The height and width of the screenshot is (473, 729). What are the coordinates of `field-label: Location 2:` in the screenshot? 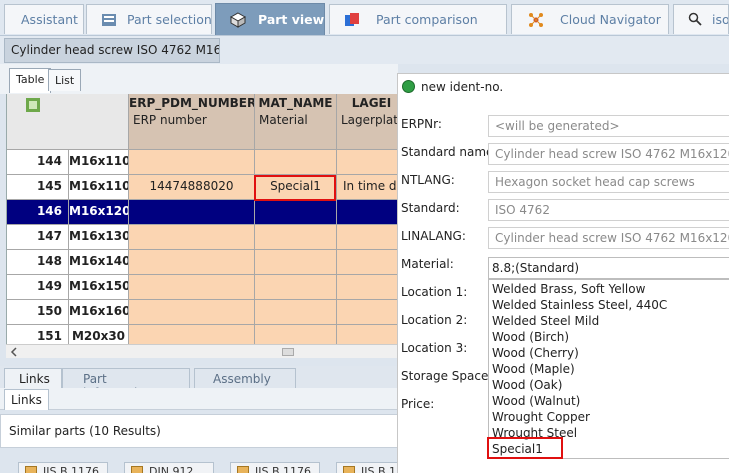 It's located at (434, 320).